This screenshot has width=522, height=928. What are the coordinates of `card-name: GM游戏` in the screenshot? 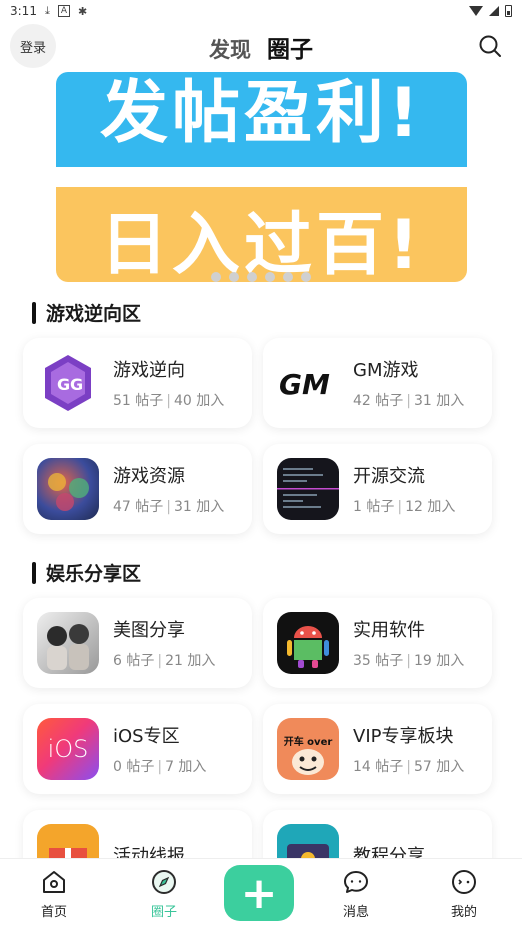 It's located at (386, 370).